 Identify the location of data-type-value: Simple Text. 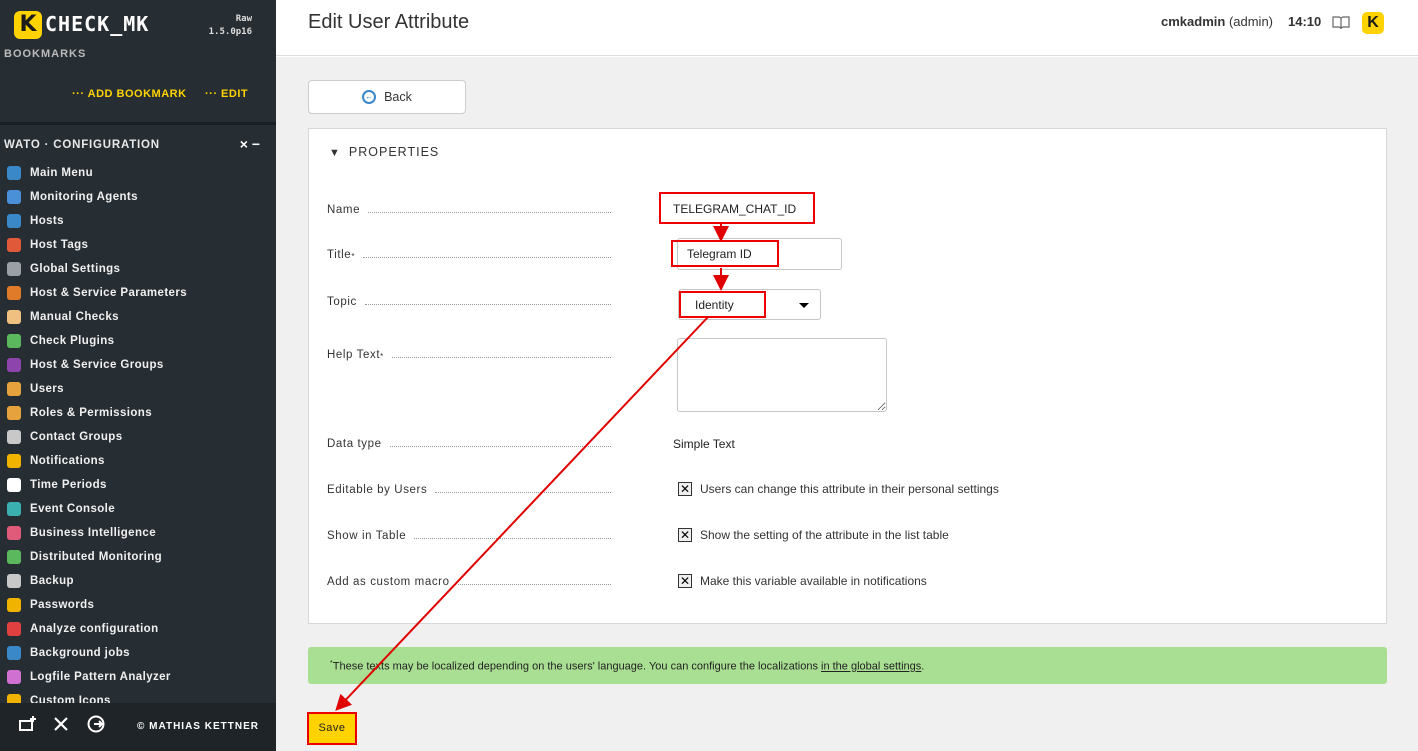
(704, 444).